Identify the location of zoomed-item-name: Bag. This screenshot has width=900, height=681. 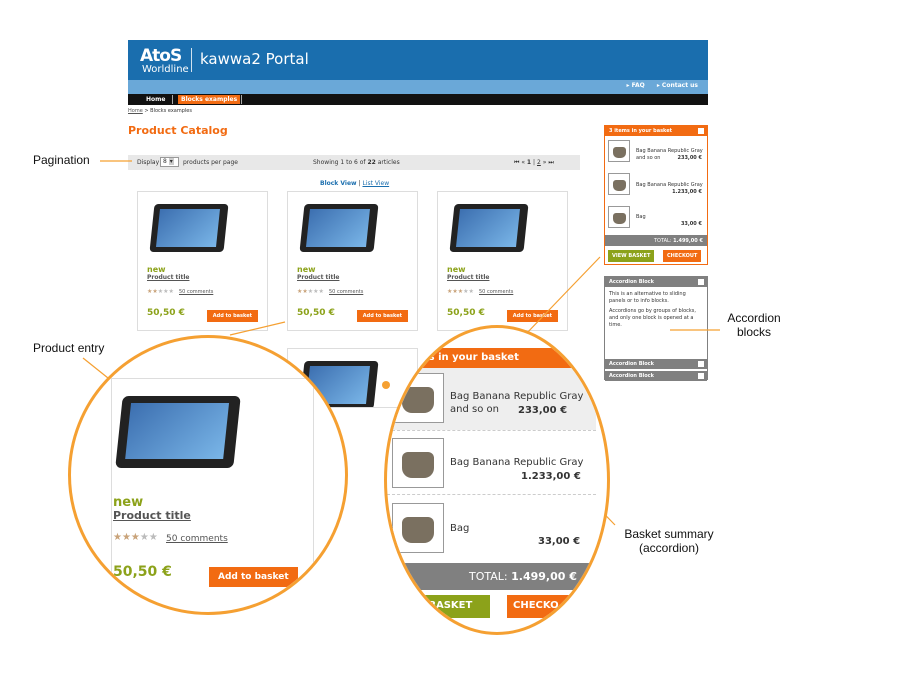
(460, 528).